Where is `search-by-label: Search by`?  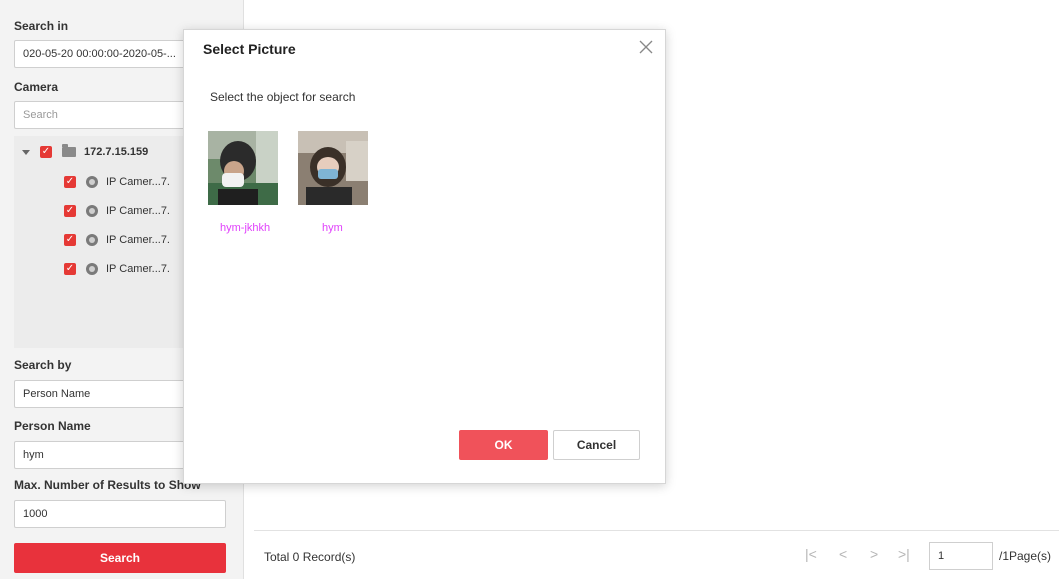
search-by-label: Search by is located at coordinates (43, 365).